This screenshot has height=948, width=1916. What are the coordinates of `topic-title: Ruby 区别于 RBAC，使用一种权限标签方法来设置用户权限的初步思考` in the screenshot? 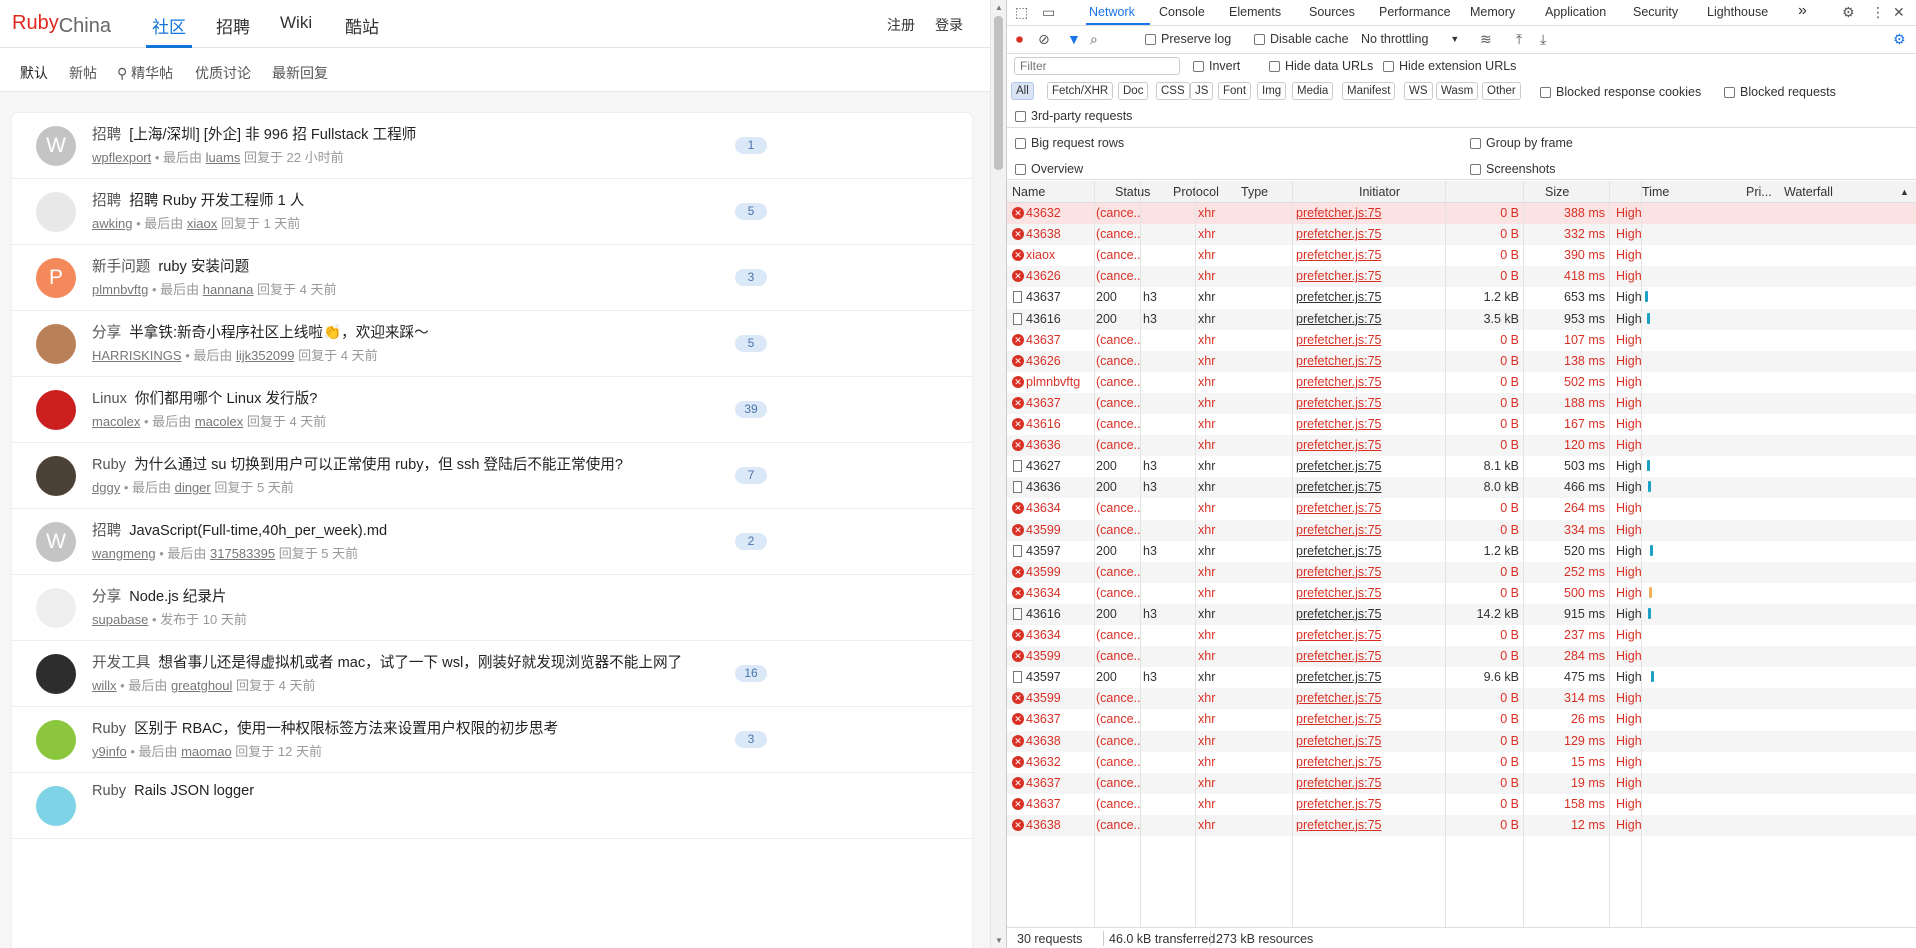 It's located at (325, 727).